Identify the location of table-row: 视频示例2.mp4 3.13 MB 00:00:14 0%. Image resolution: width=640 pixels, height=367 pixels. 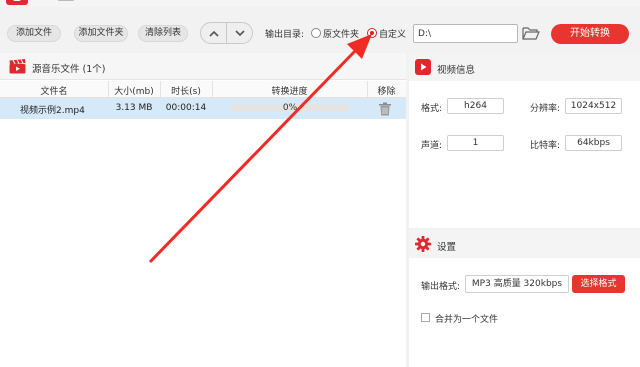
(203, 108).